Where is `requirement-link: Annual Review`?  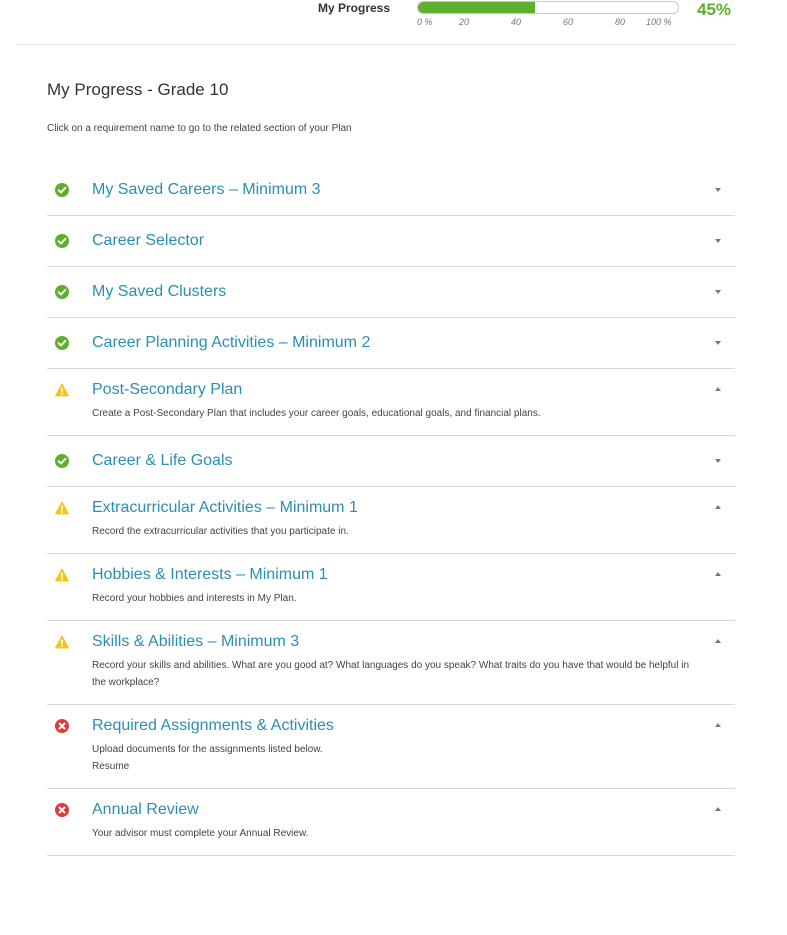
requirement-link: Annual Review is located at coordinates (145, 810).